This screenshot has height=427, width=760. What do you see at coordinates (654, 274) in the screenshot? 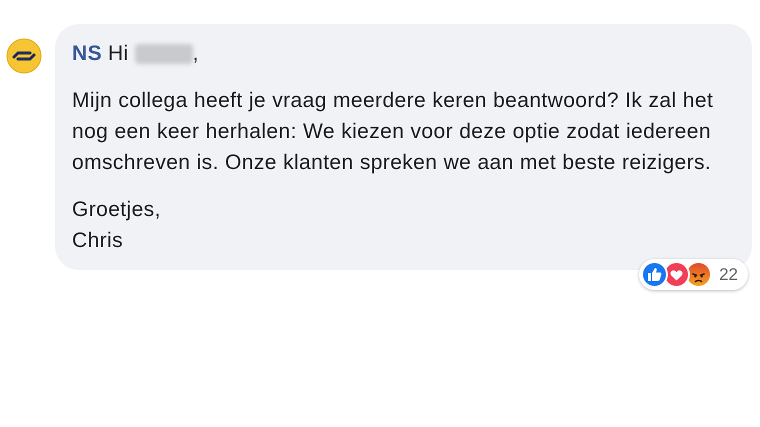
I see `like-icon` at bounding box center [654, 274].